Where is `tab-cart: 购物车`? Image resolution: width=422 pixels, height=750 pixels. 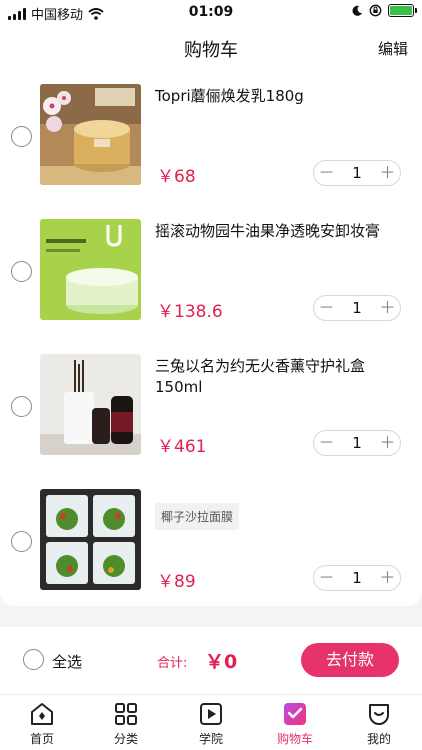 tab-cart: 购物车 is located at coordinates (295, 724).